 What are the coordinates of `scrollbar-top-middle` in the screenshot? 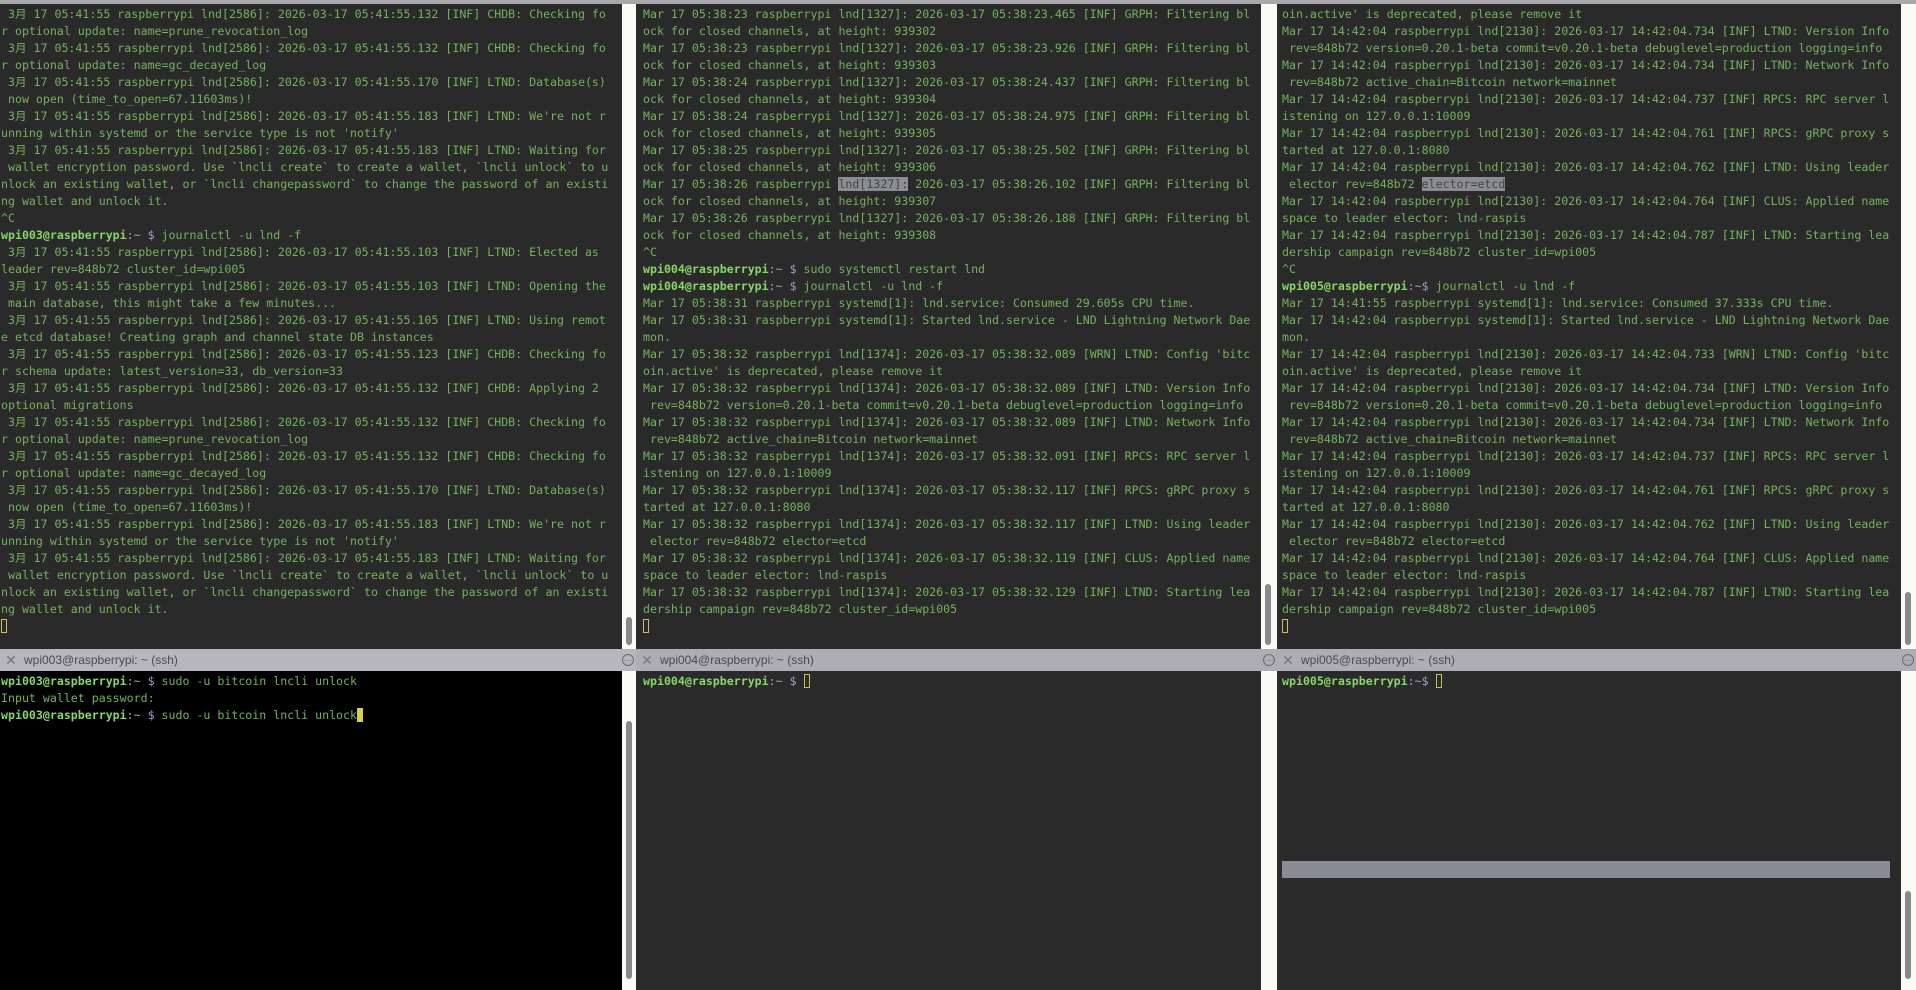 It's located at (1269, 326).